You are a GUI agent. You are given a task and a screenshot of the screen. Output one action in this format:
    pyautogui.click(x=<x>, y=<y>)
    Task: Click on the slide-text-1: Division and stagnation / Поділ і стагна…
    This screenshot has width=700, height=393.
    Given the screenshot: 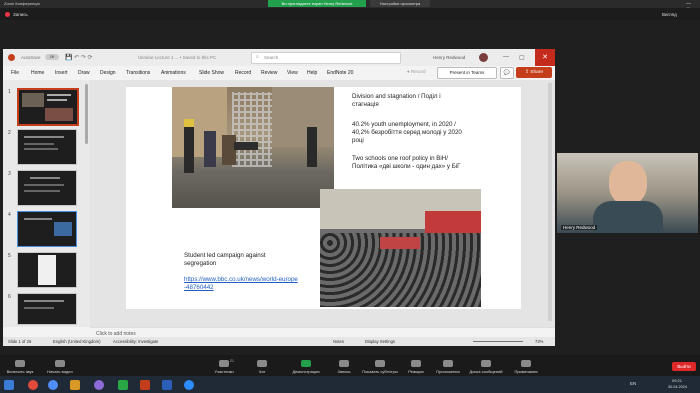 What is the action you would take?
    pyautogui.click(x=396, y=100)
    